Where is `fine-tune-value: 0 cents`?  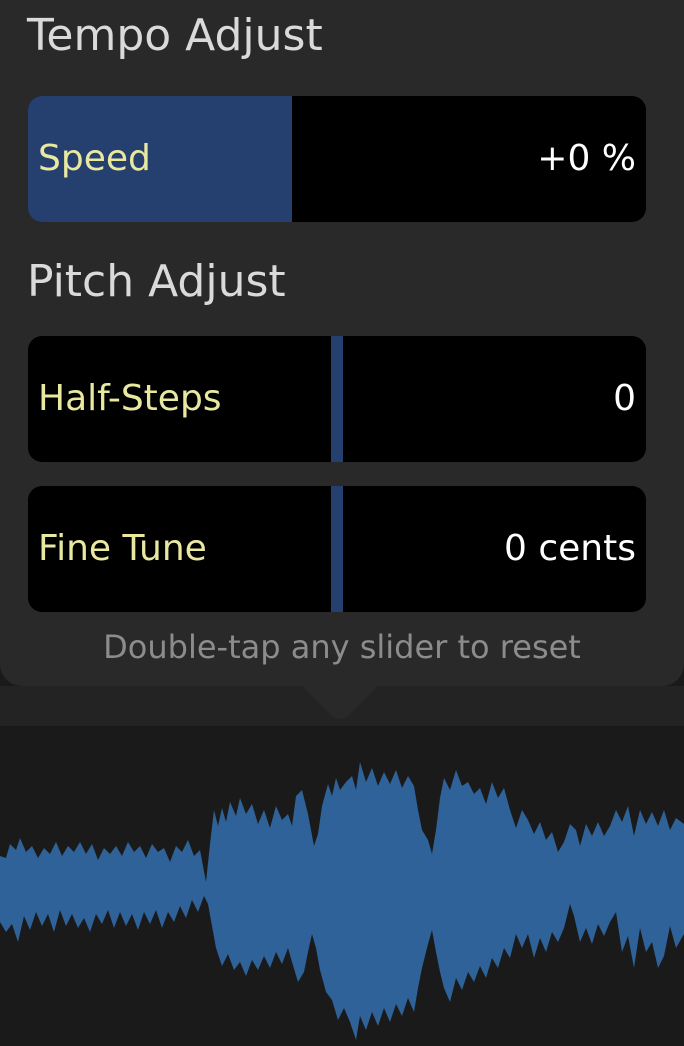 fine-tune-value: 0 cents is located at coordinates (570, 548).